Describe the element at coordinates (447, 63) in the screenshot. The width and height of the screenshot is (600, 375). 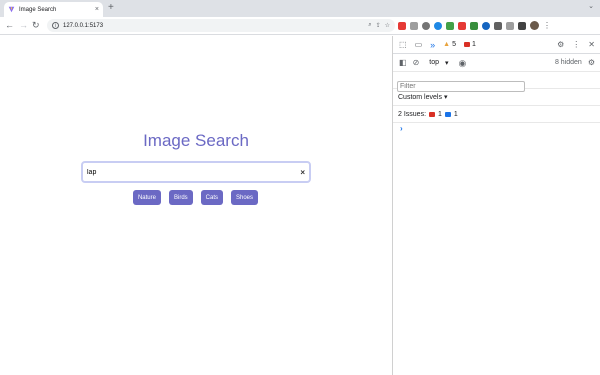
I see `dropdown-arrow-icon: ▾` at that location.